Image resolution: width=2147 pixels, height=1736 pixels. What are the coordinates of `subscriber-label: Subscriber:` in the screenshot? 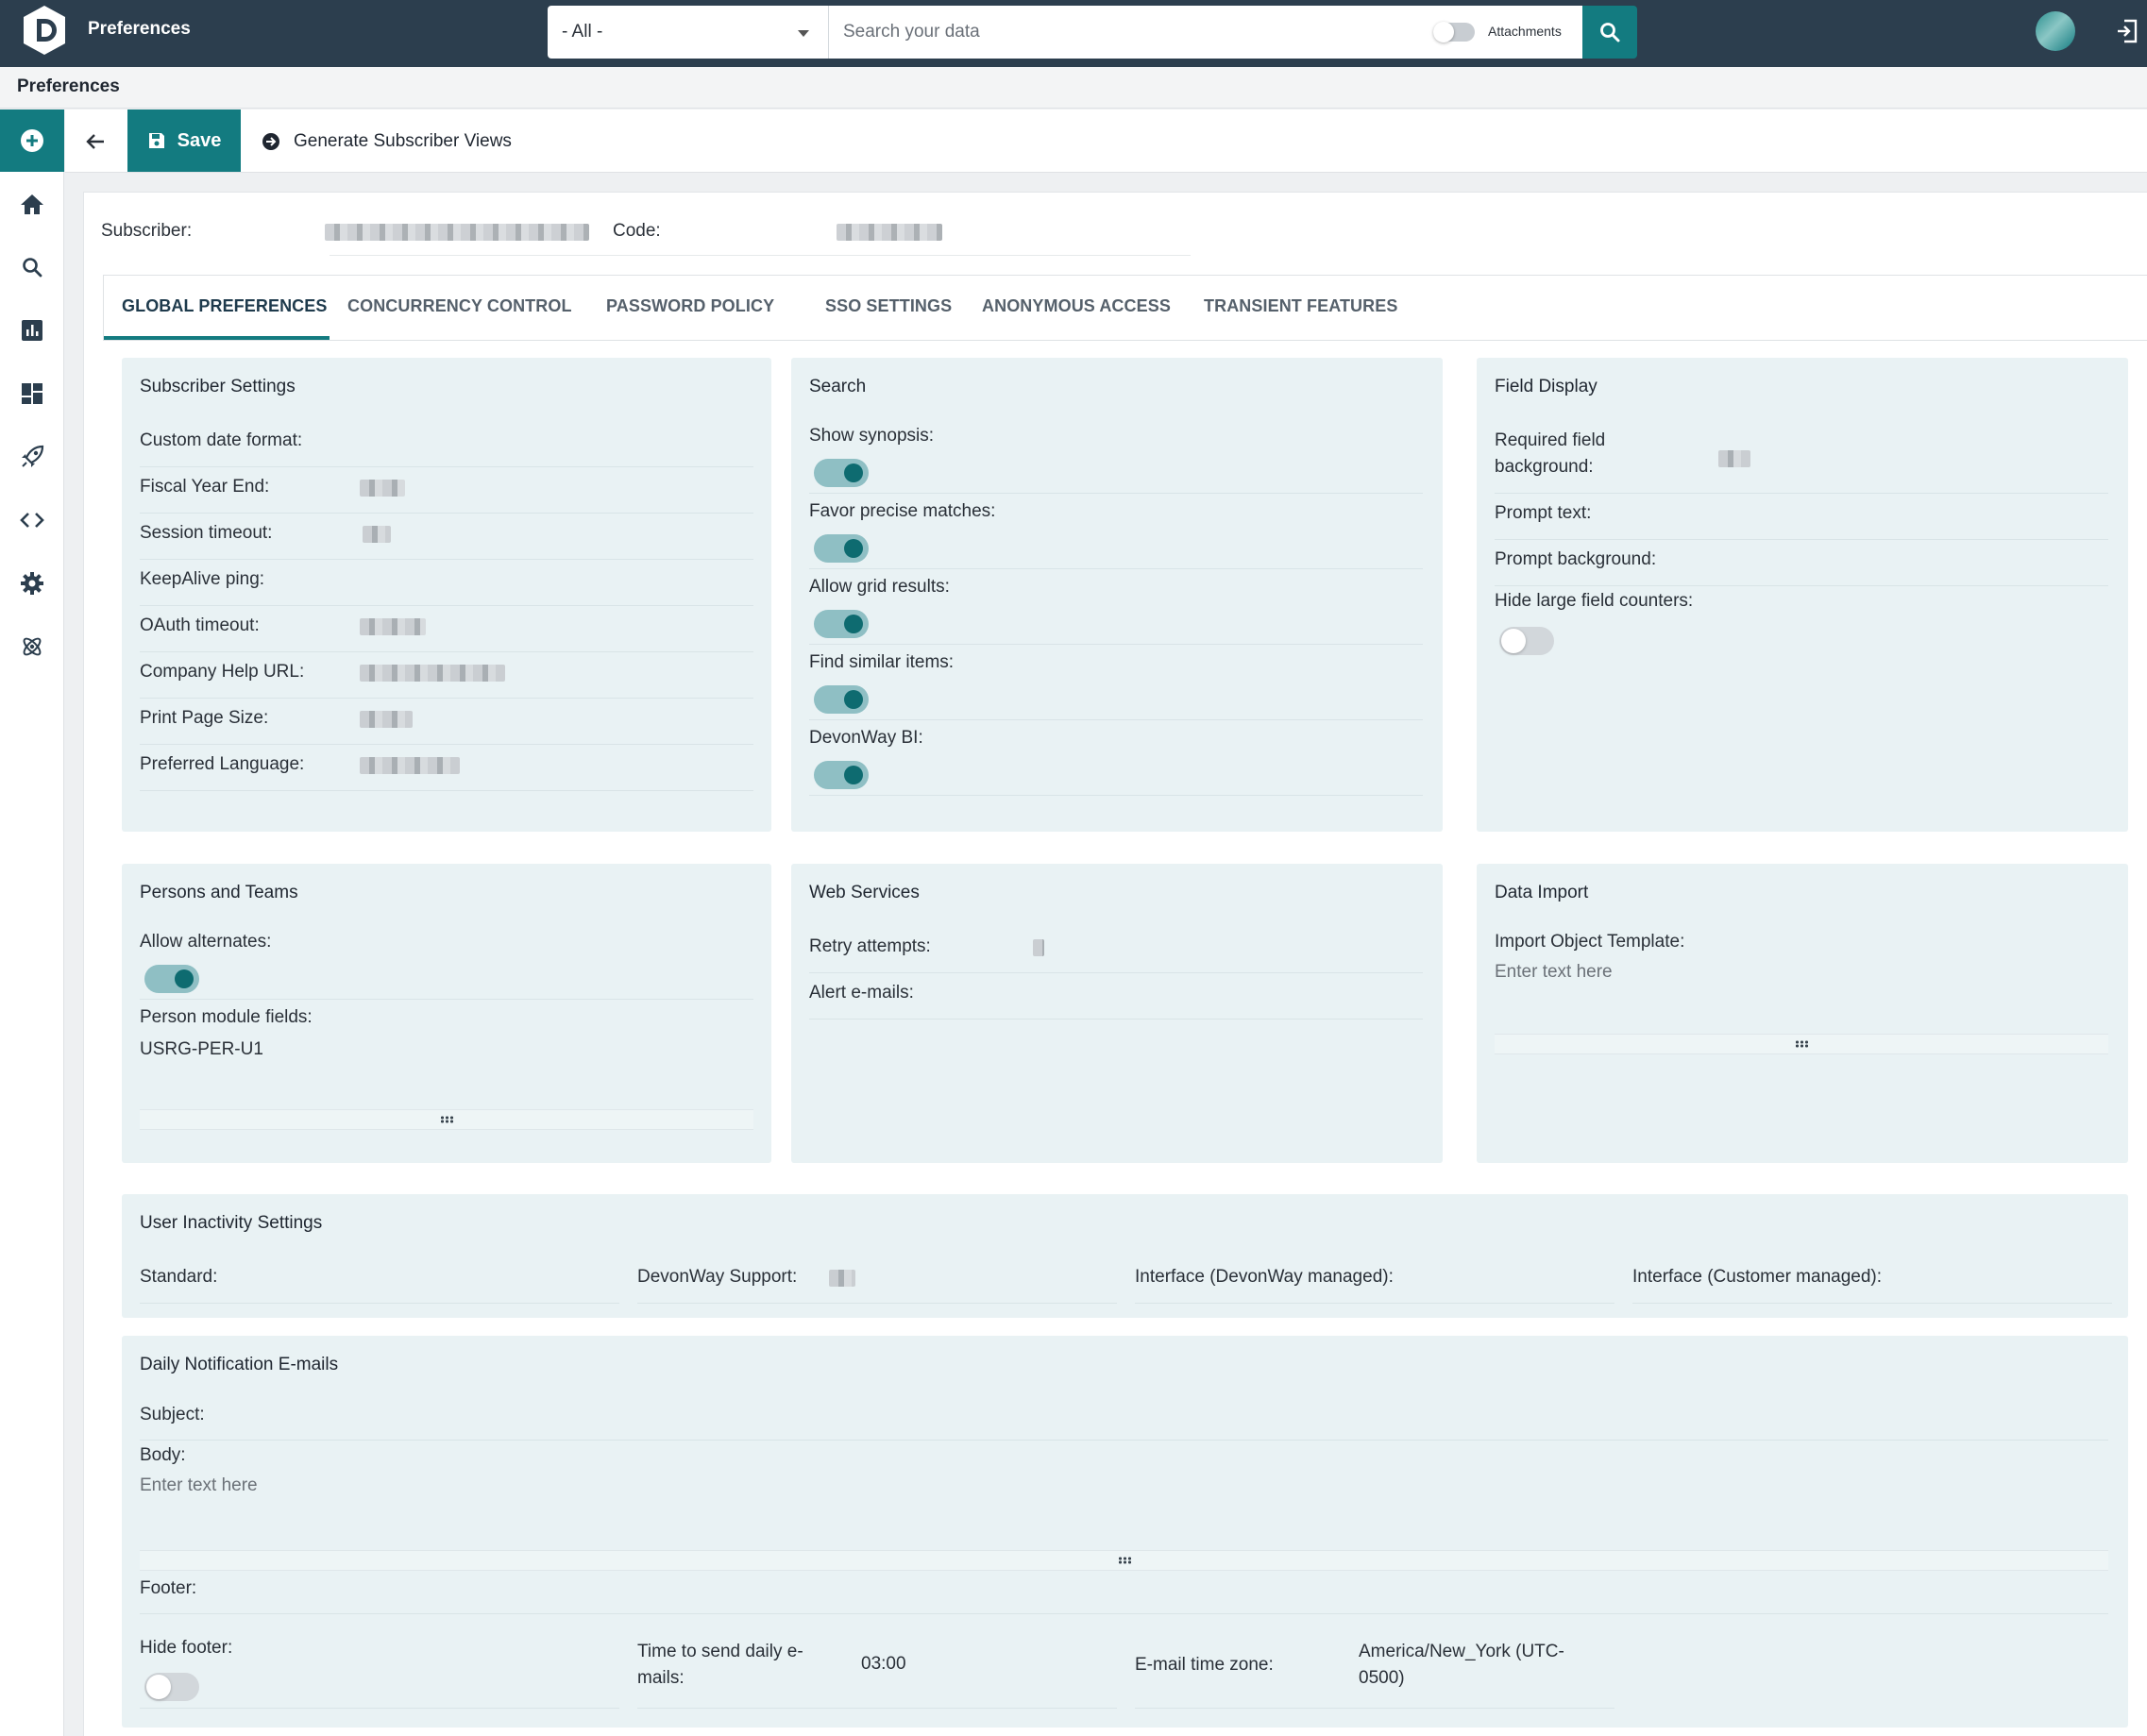 It's located at (147, 231).